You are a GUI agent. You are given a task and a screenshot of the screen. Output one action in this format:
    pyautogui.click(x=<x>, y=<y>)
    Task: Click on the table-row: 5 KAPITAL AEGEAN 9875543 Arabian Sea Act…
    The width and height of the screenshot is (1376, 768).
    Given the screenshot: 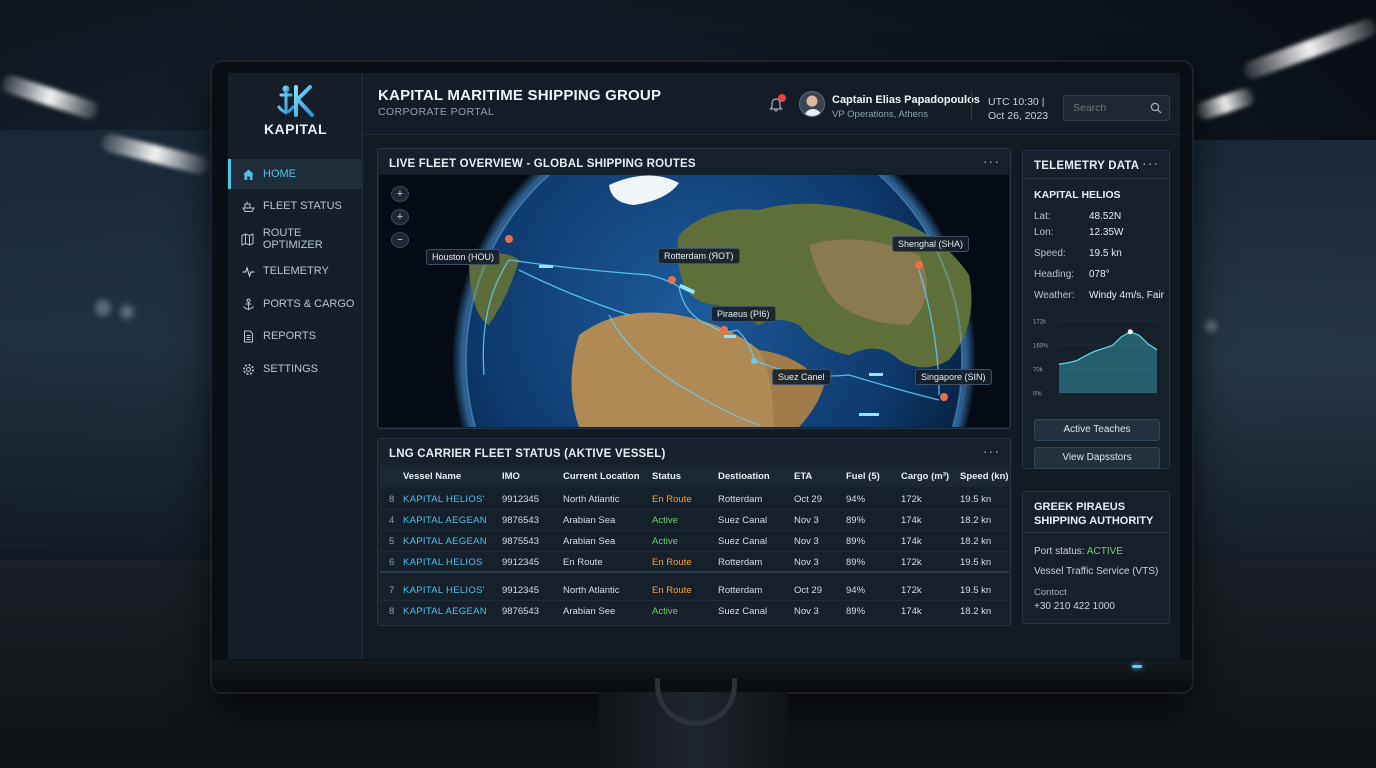 What is the action you would take?
    pyautogui.click(x=694, y=541)
    